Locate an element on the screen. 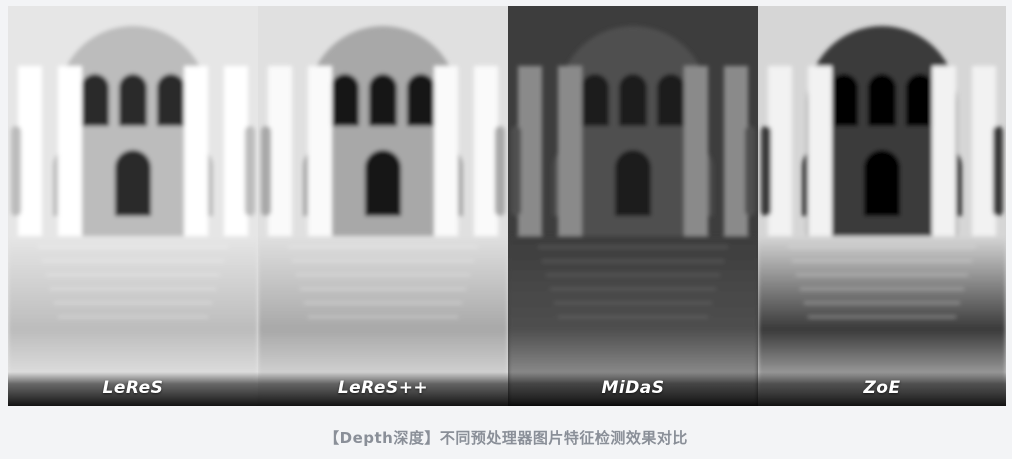 This screenshot has height=459, width=1012. panel-label-leres: LeReS is located at coordinates (133, 388).